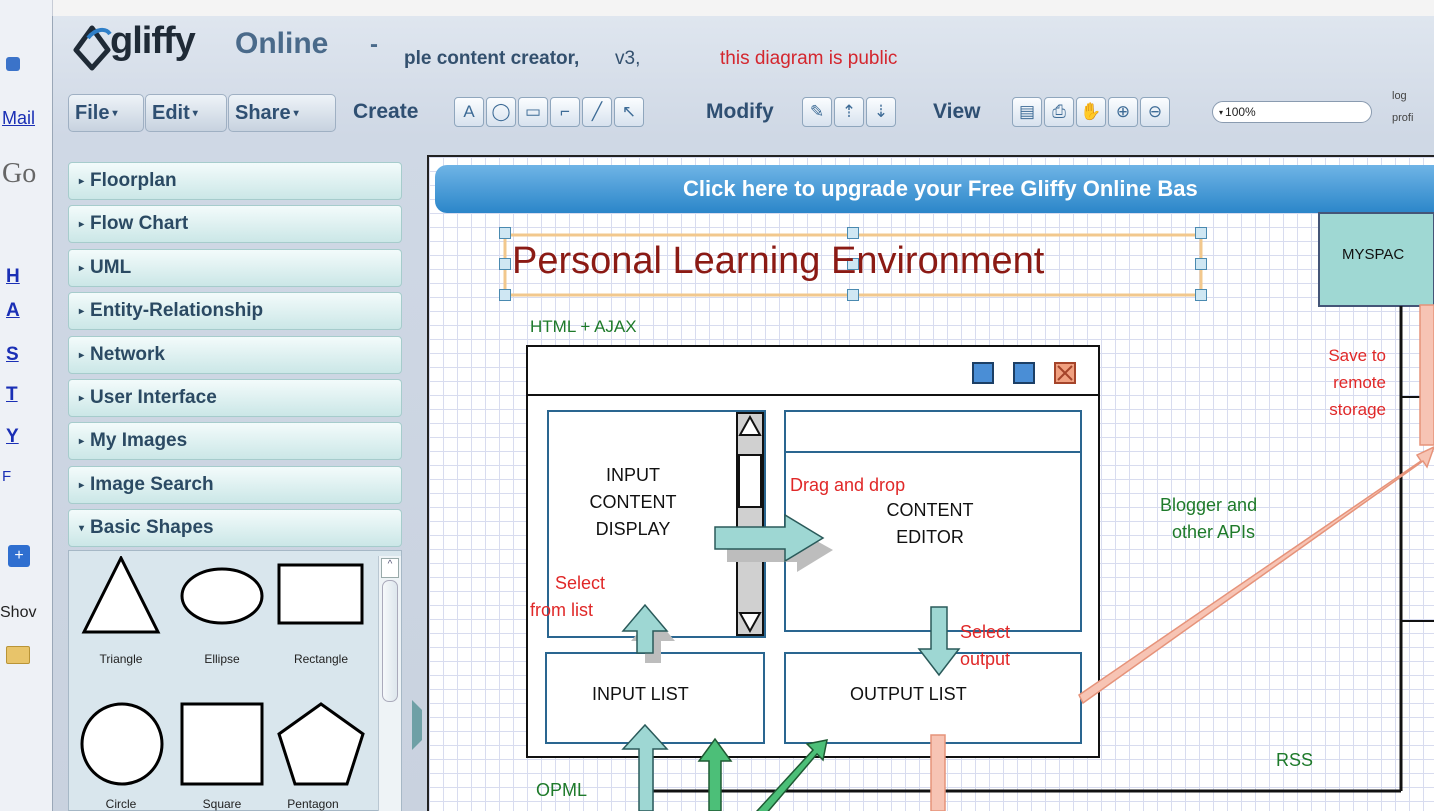 This screenshot has width=1434, height=811. I want to click on zoom-value: 100%, so click(1240, 112).